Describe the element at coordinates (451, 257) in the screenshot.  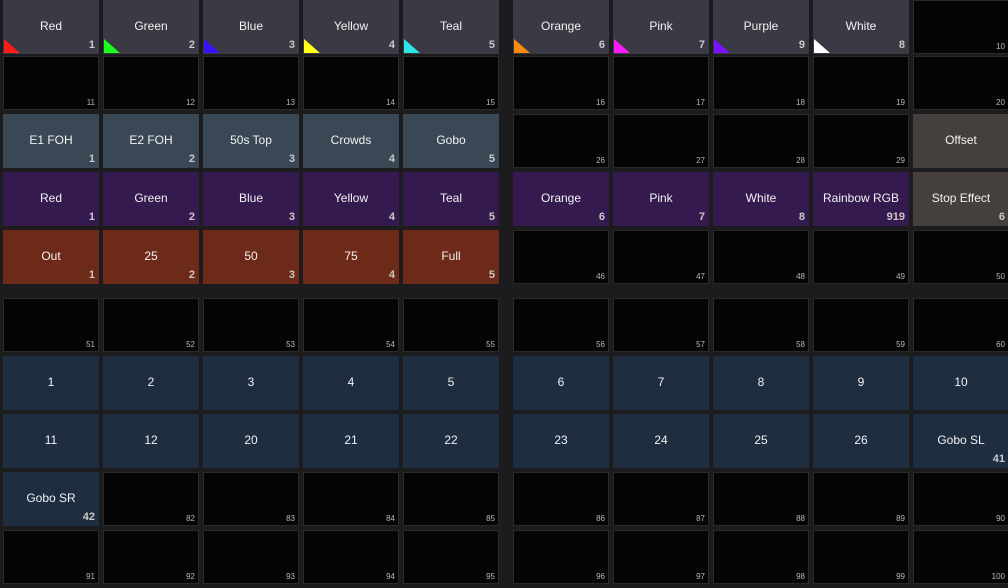
I see `intensity-preset-button: Full 5` at that location.